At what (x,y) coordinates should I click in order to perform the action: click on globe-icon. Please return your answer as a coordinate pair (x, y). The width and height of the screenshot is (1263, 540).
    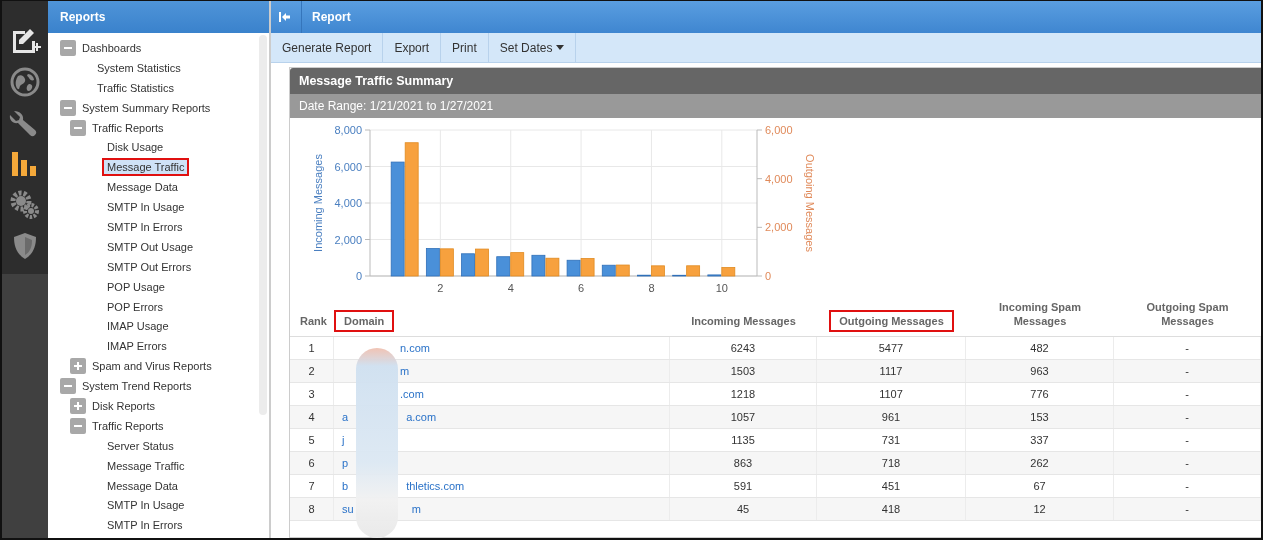
    Looking at the image, I should click on (25, 82).